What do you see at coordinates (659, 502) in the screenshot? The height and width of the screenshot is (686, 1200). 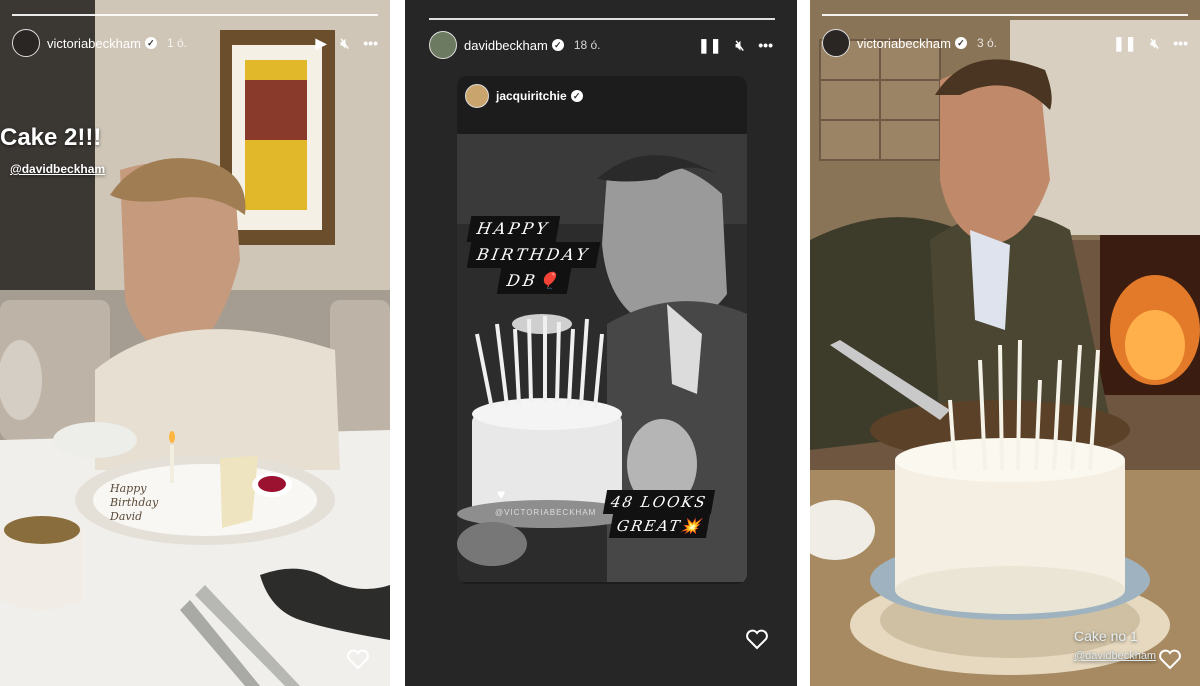 I see `sticker-line: 48 LOOKS` at bounding box center [659, 502].